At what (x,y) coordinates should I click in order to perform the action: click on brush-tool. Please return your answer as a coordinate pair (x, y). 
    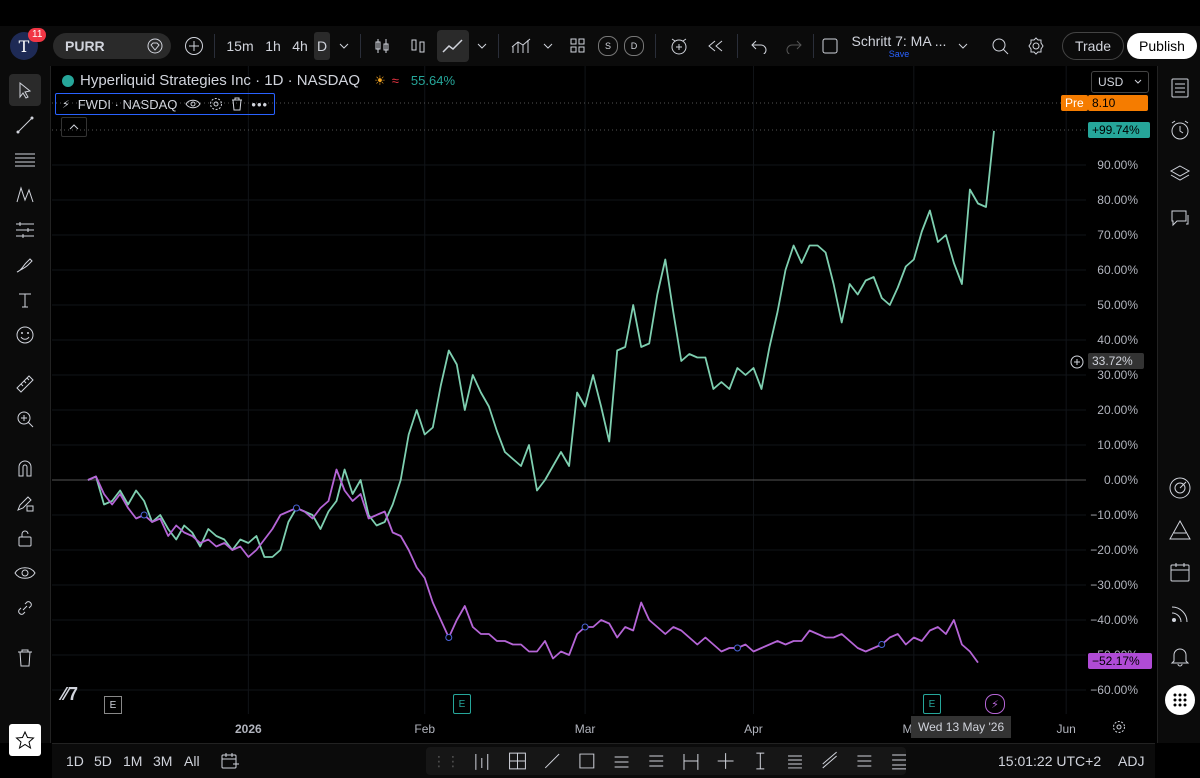
    Looking at the image, I should click on (25, 265).